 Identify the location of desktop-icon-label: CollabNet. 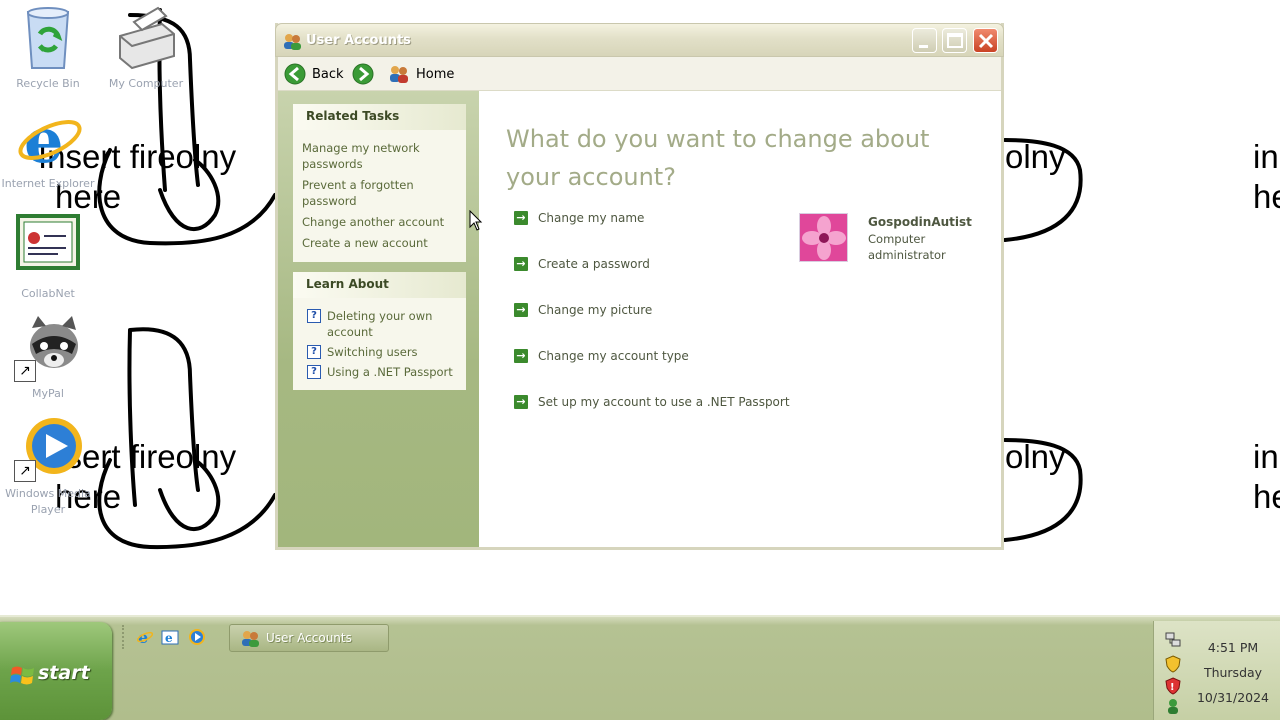
(48, 293).